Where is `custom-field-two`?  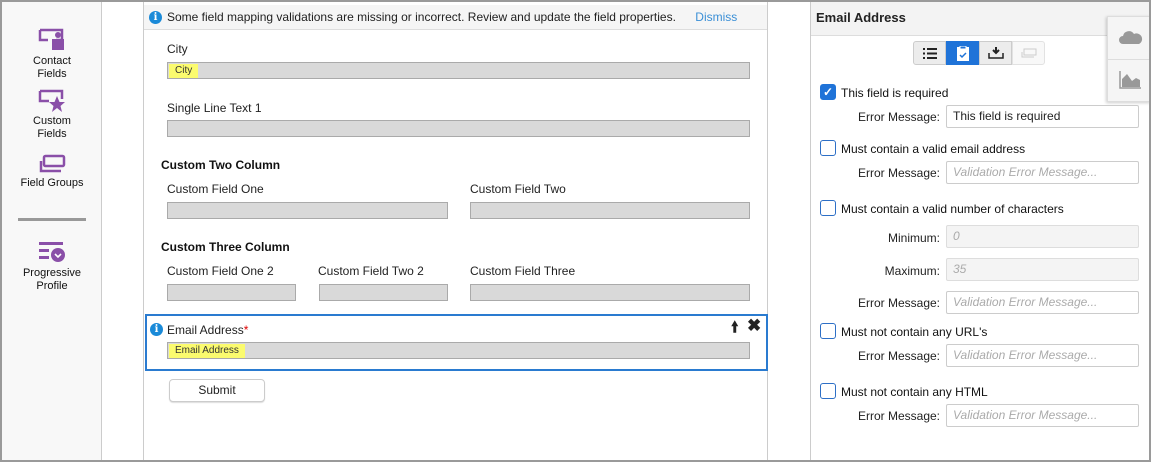 custom-field-two is located at coordinates (610, 210).